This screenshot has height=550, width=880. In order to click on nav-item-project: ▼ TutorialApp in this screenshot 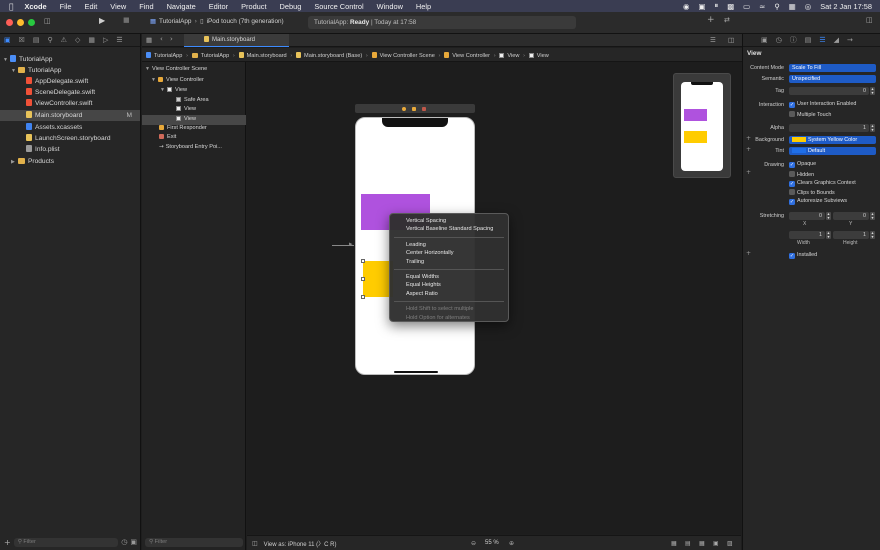, I will do `click(70, 59)`.